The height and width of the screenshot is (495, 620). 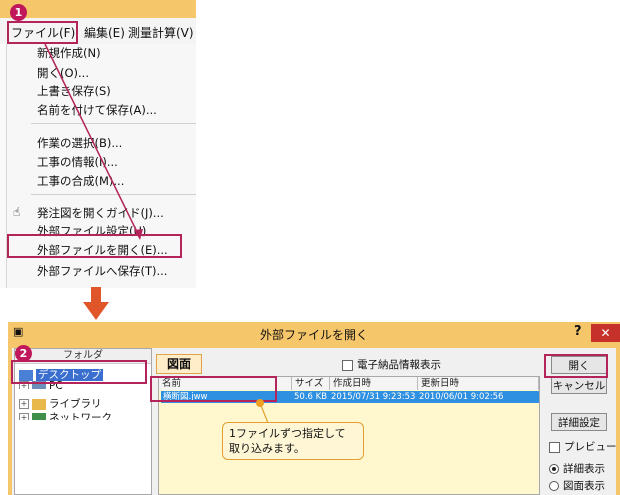 I want to click on step-badge-2: 2, so click(x=23, y=353).